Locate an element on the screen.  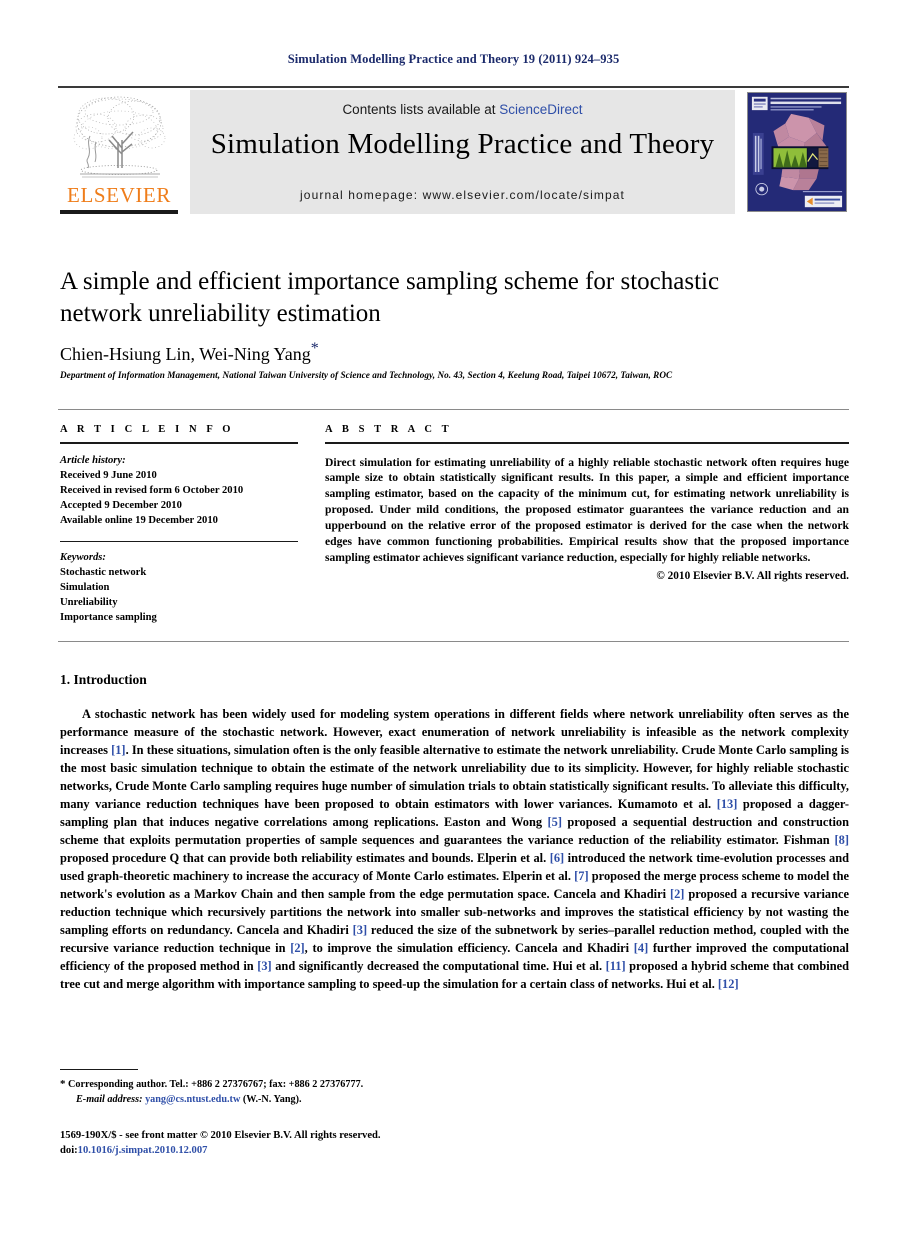
masthead-top-rule is located at coordinates (453, 87).